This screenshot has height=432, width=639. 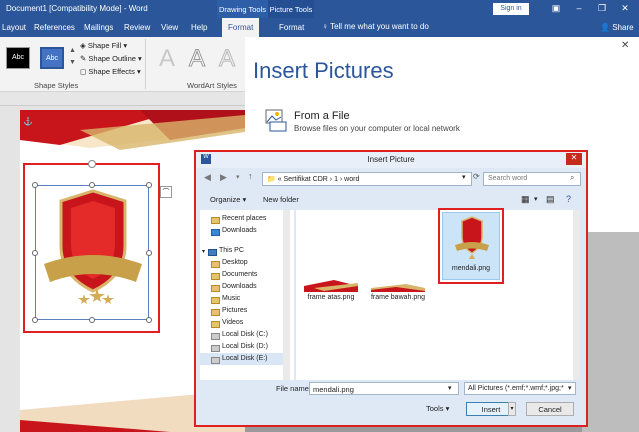 I want to click on tab-review: Review, so click(x=137, y=27).